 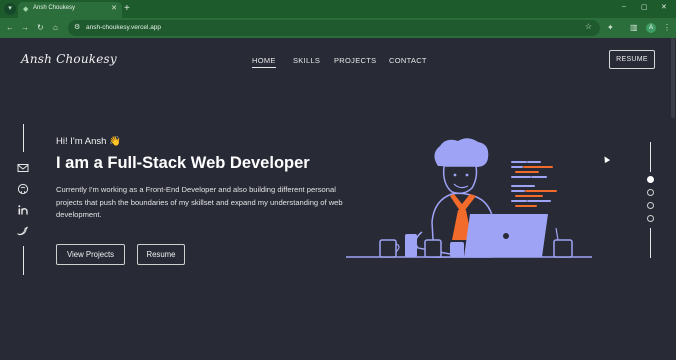 What do you see at coordinates (469, 198) in the screenshot?
I see `developer-illustration` at bounding box center [469, 198].